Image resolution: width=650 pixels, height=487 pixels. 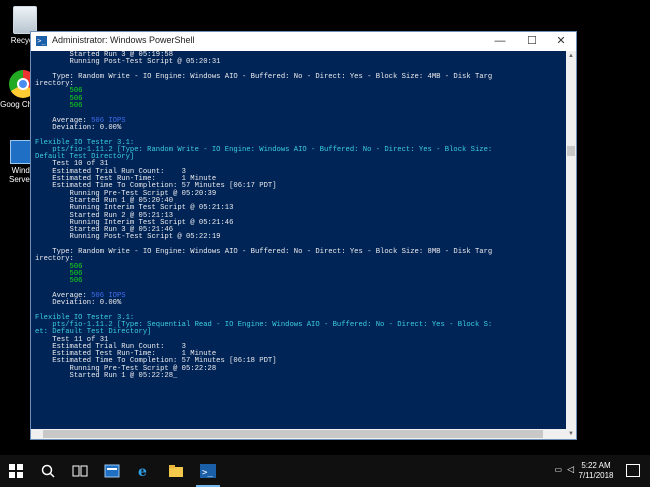 What do you see at coordinates (25, 20) in the screenshot?
I see `recycle-bin-icon` at bounding box center [25, 20].